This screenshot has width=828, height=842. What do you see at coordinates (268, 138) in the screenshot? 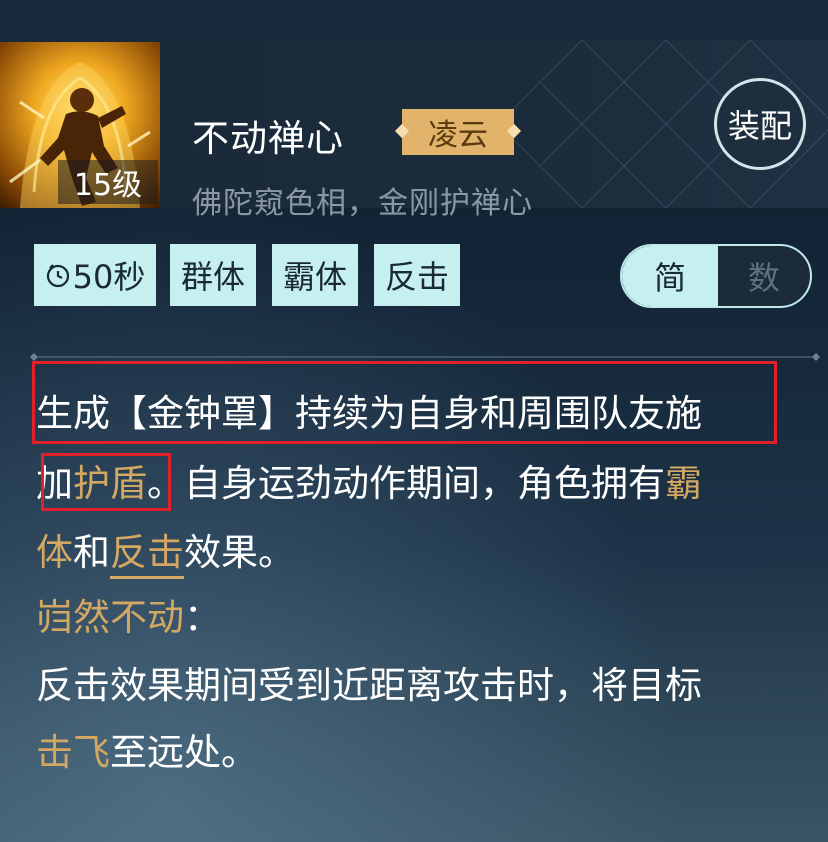
I see `skill-name: 不动禅心` at bounding box center [268, 138].